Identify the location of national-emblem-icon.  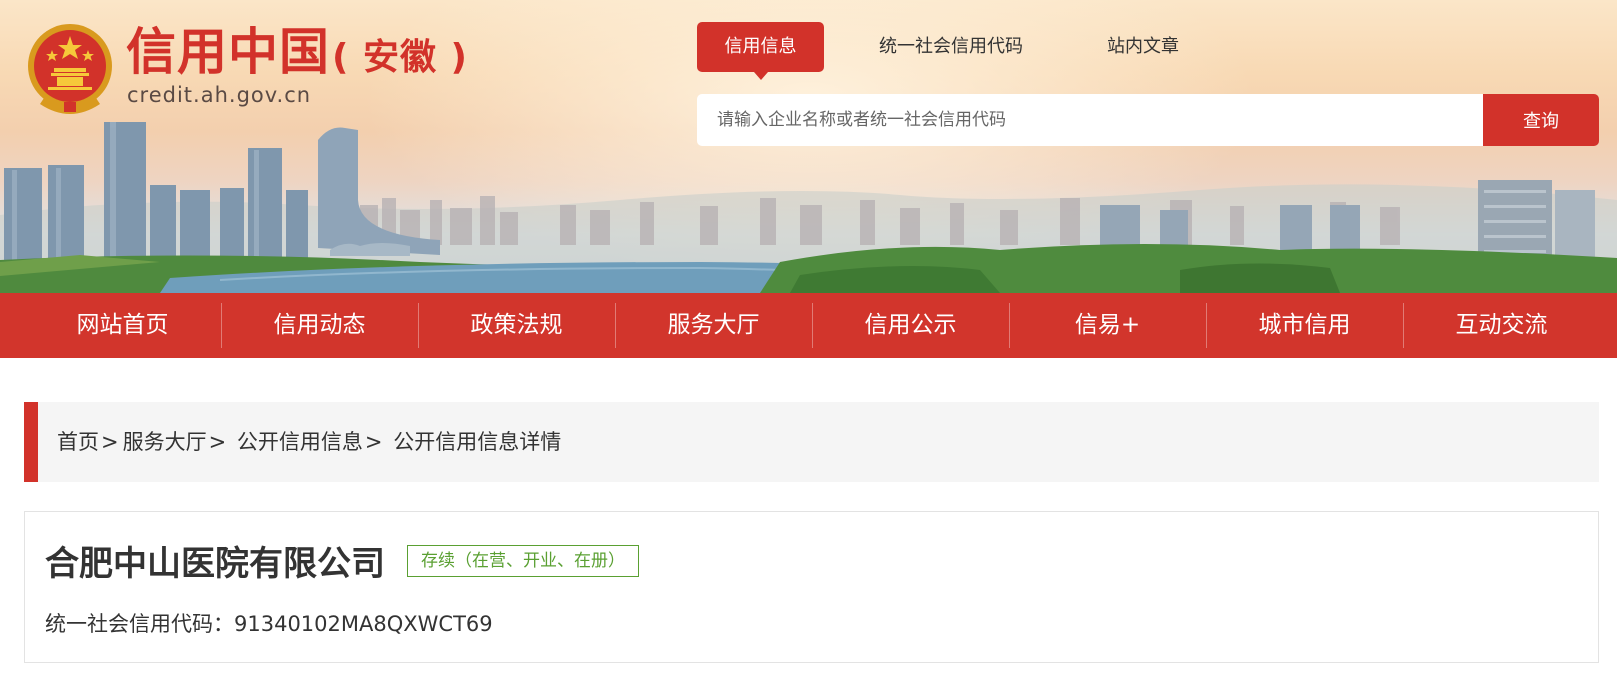
(70, 69).